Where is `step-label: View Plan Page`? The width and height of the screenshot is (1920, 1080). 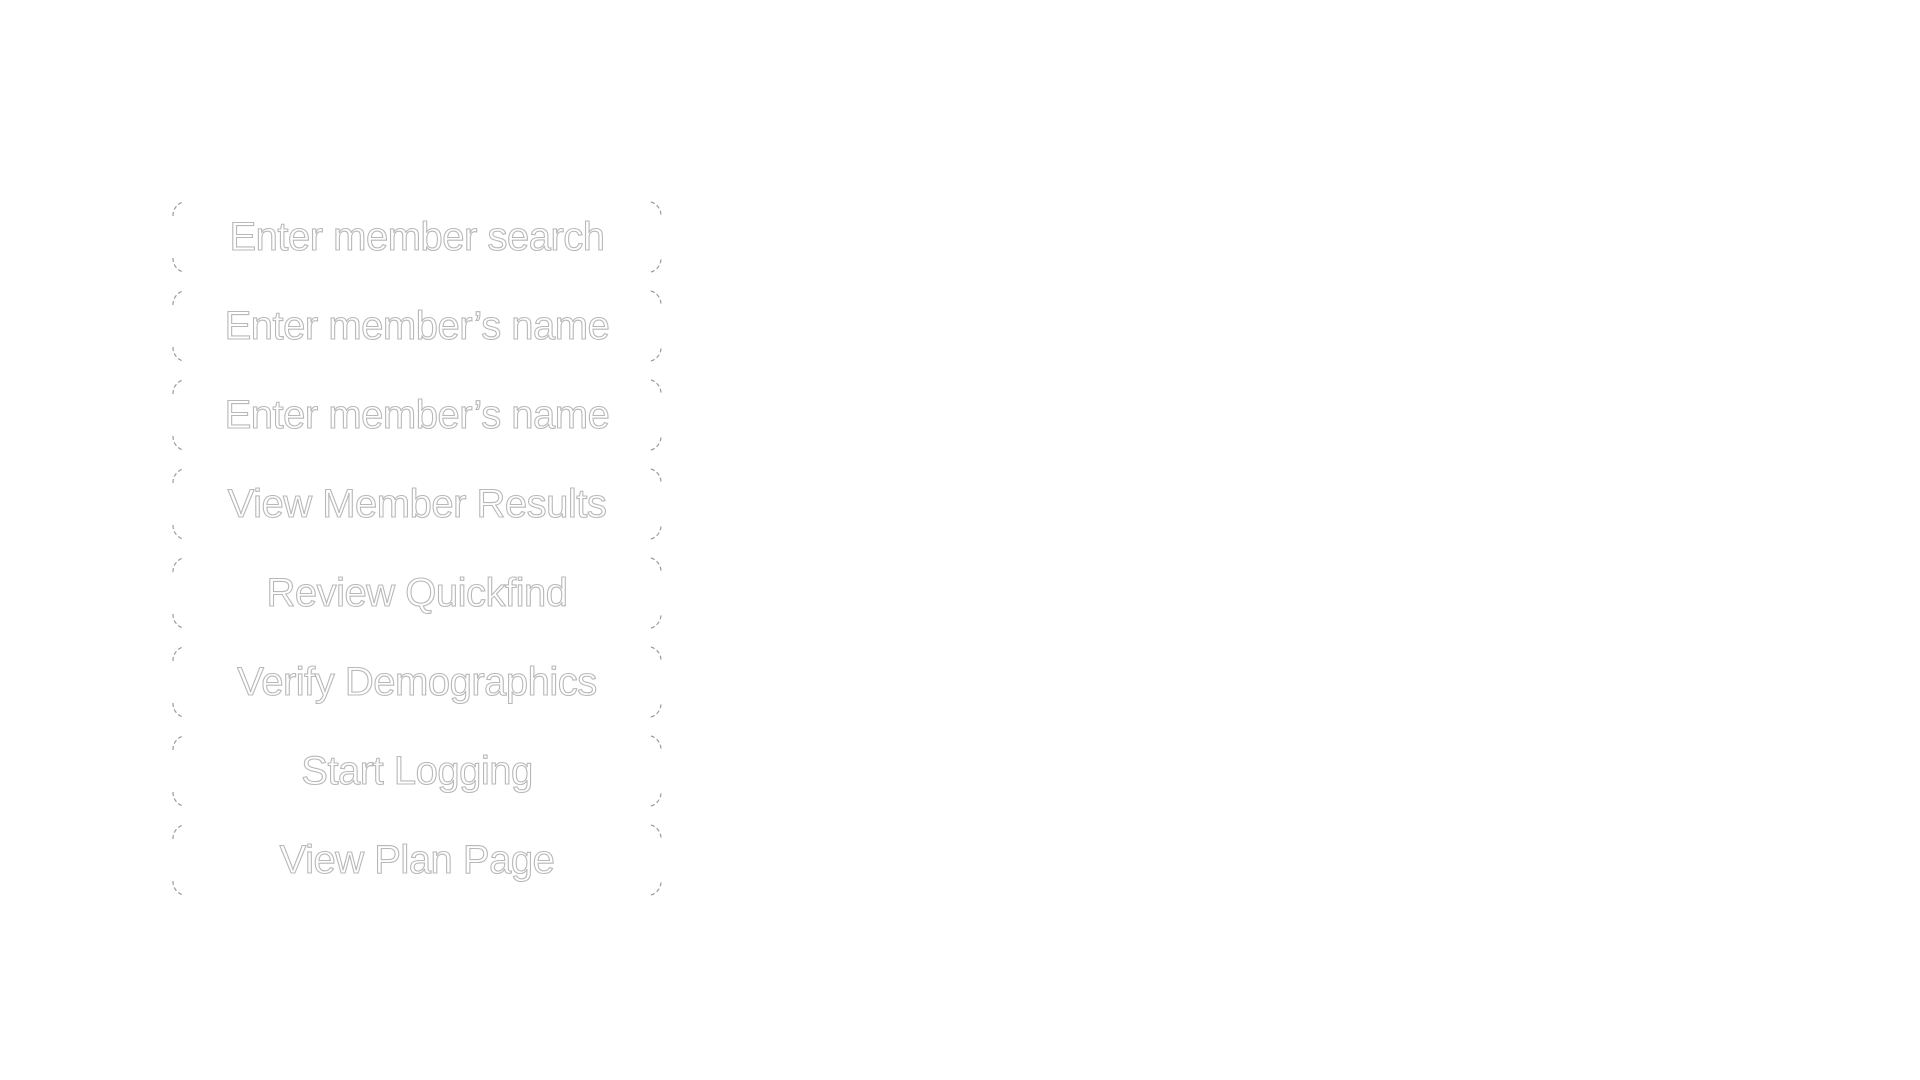
step-label: View Plan Page is located at coordinates (417, 859).